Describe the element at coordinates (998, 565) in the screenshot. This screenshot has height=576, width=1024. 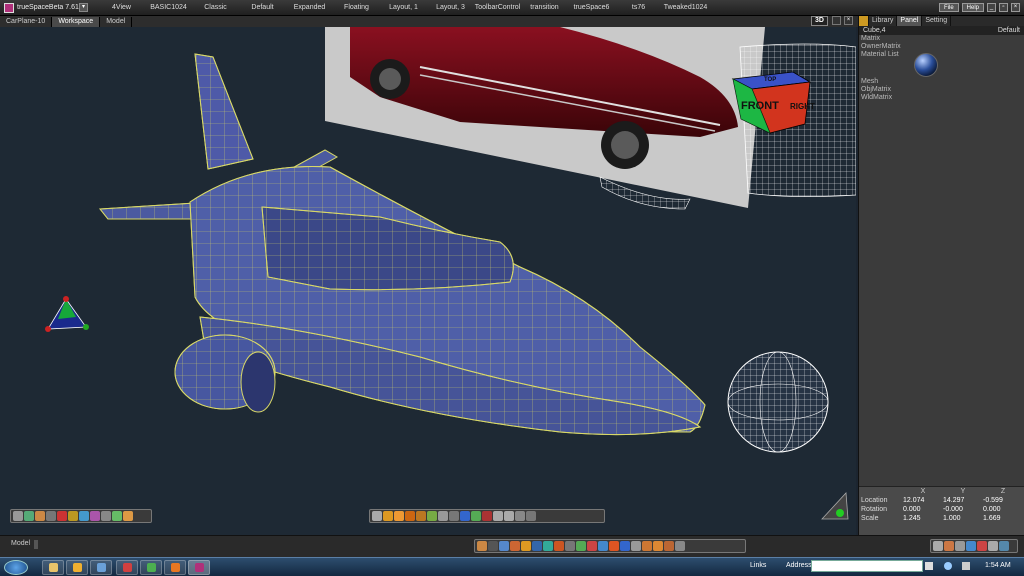
I see `system-clock: 1:54 AM` at that location.